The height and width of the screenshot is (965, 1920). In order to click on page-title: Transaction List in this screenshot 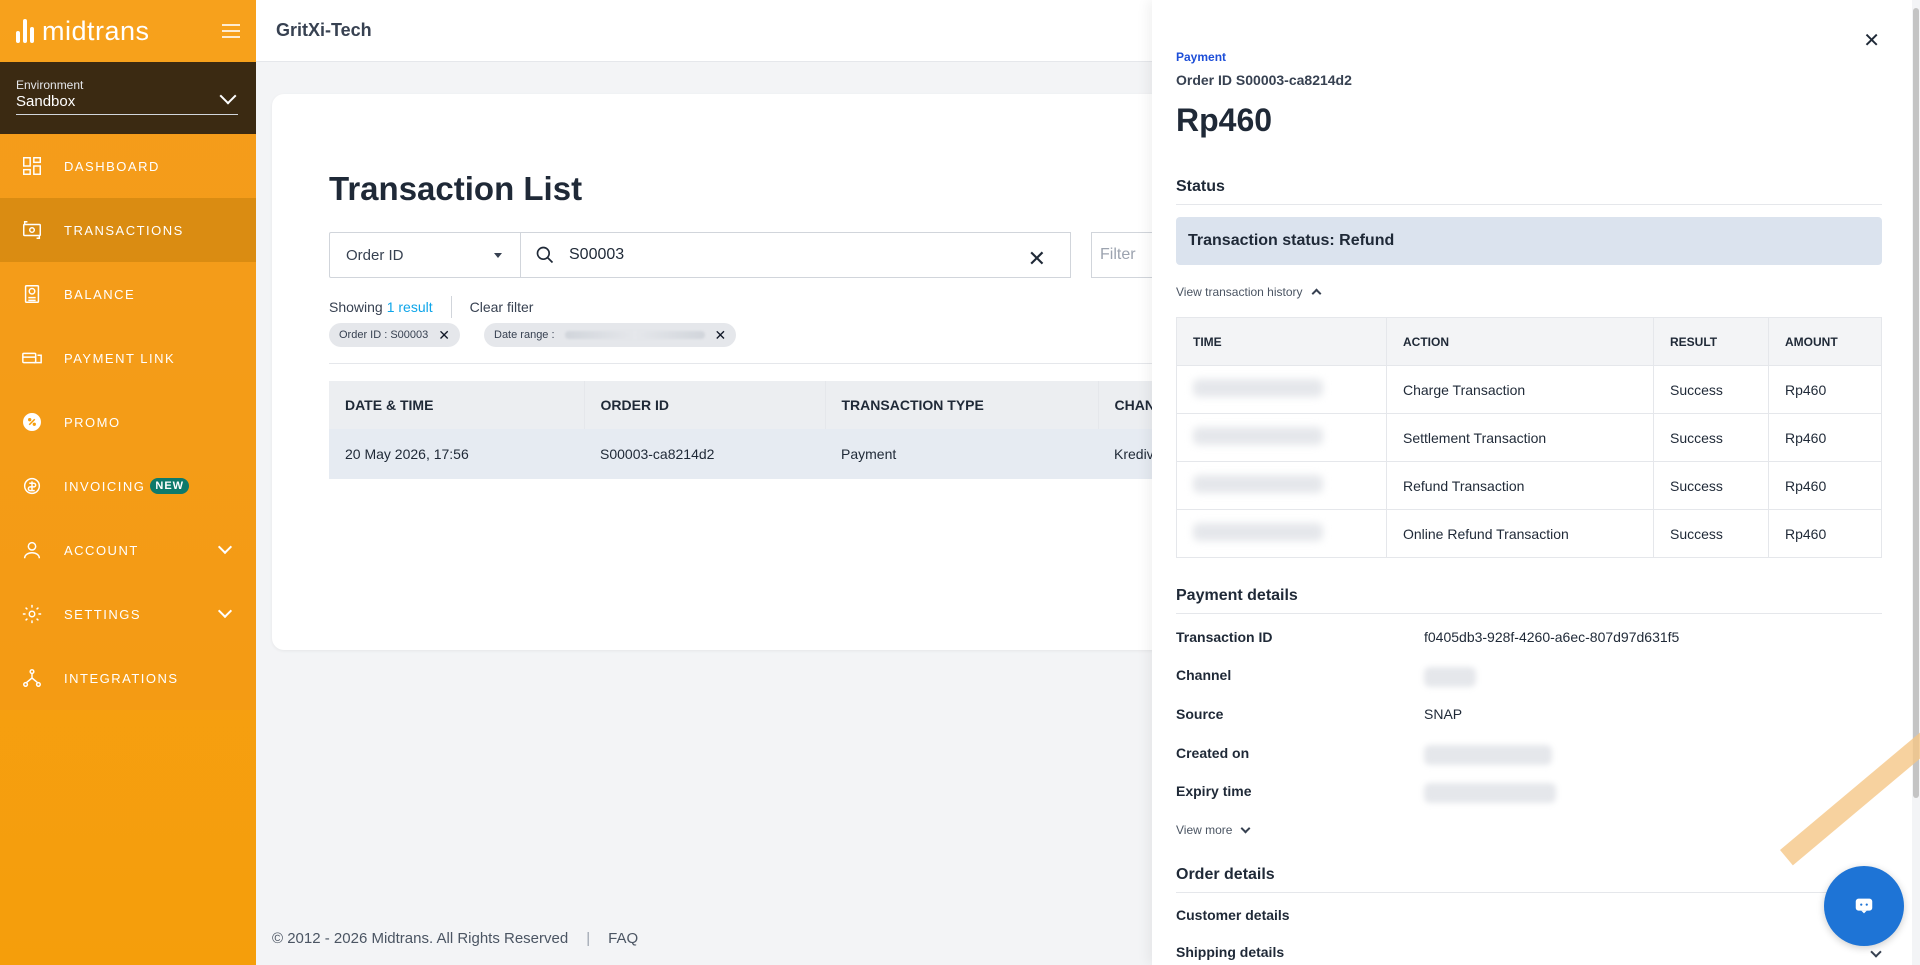, I will do `click(456, 188)`.